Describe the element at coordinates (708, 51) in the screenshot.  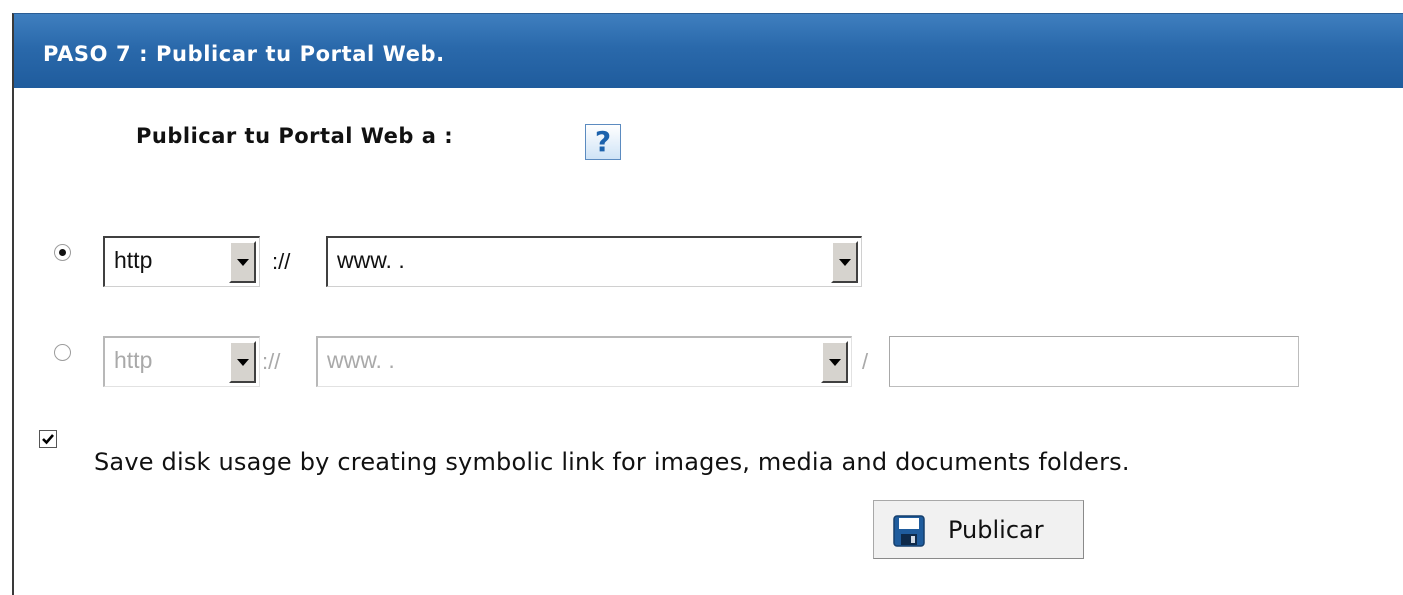
I see `panel-header: PASO 7 : Publicar tu Portal Web.` at that location.